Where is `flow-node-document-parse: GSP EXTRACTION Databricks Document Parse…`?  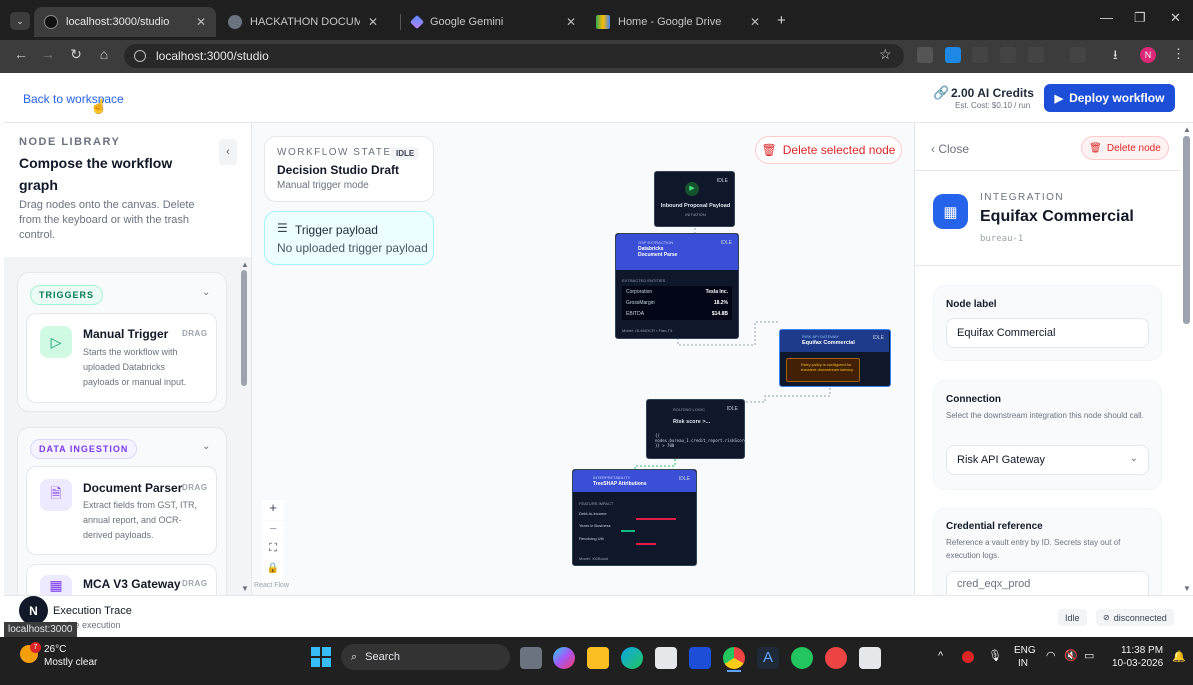 flow-node-document-parse: GSP EXTRACTION Databricks Document Parse… is located at coordinates (677, 286).